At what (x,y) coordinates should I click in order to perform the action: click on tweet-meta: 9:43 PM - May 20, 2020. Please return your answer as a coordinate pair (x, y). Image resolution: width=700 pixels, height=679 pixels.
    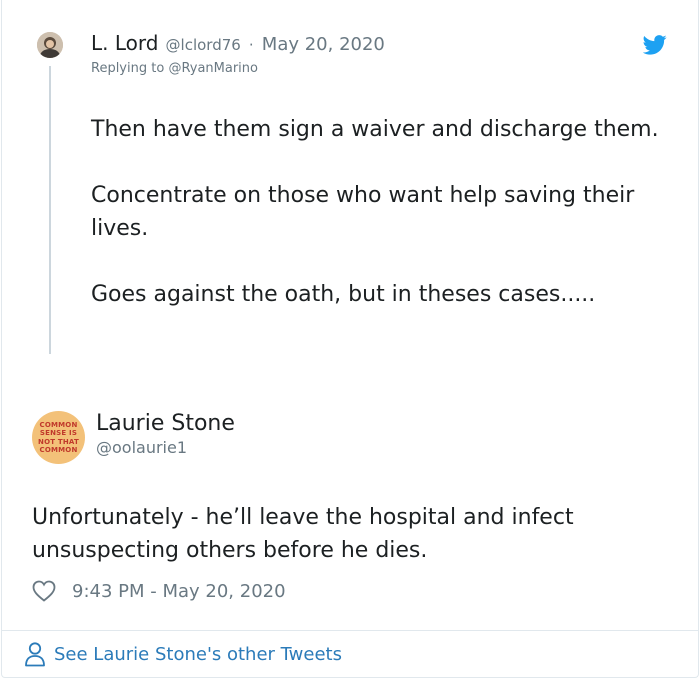
    Looking at the image, I should click on (159, 591).